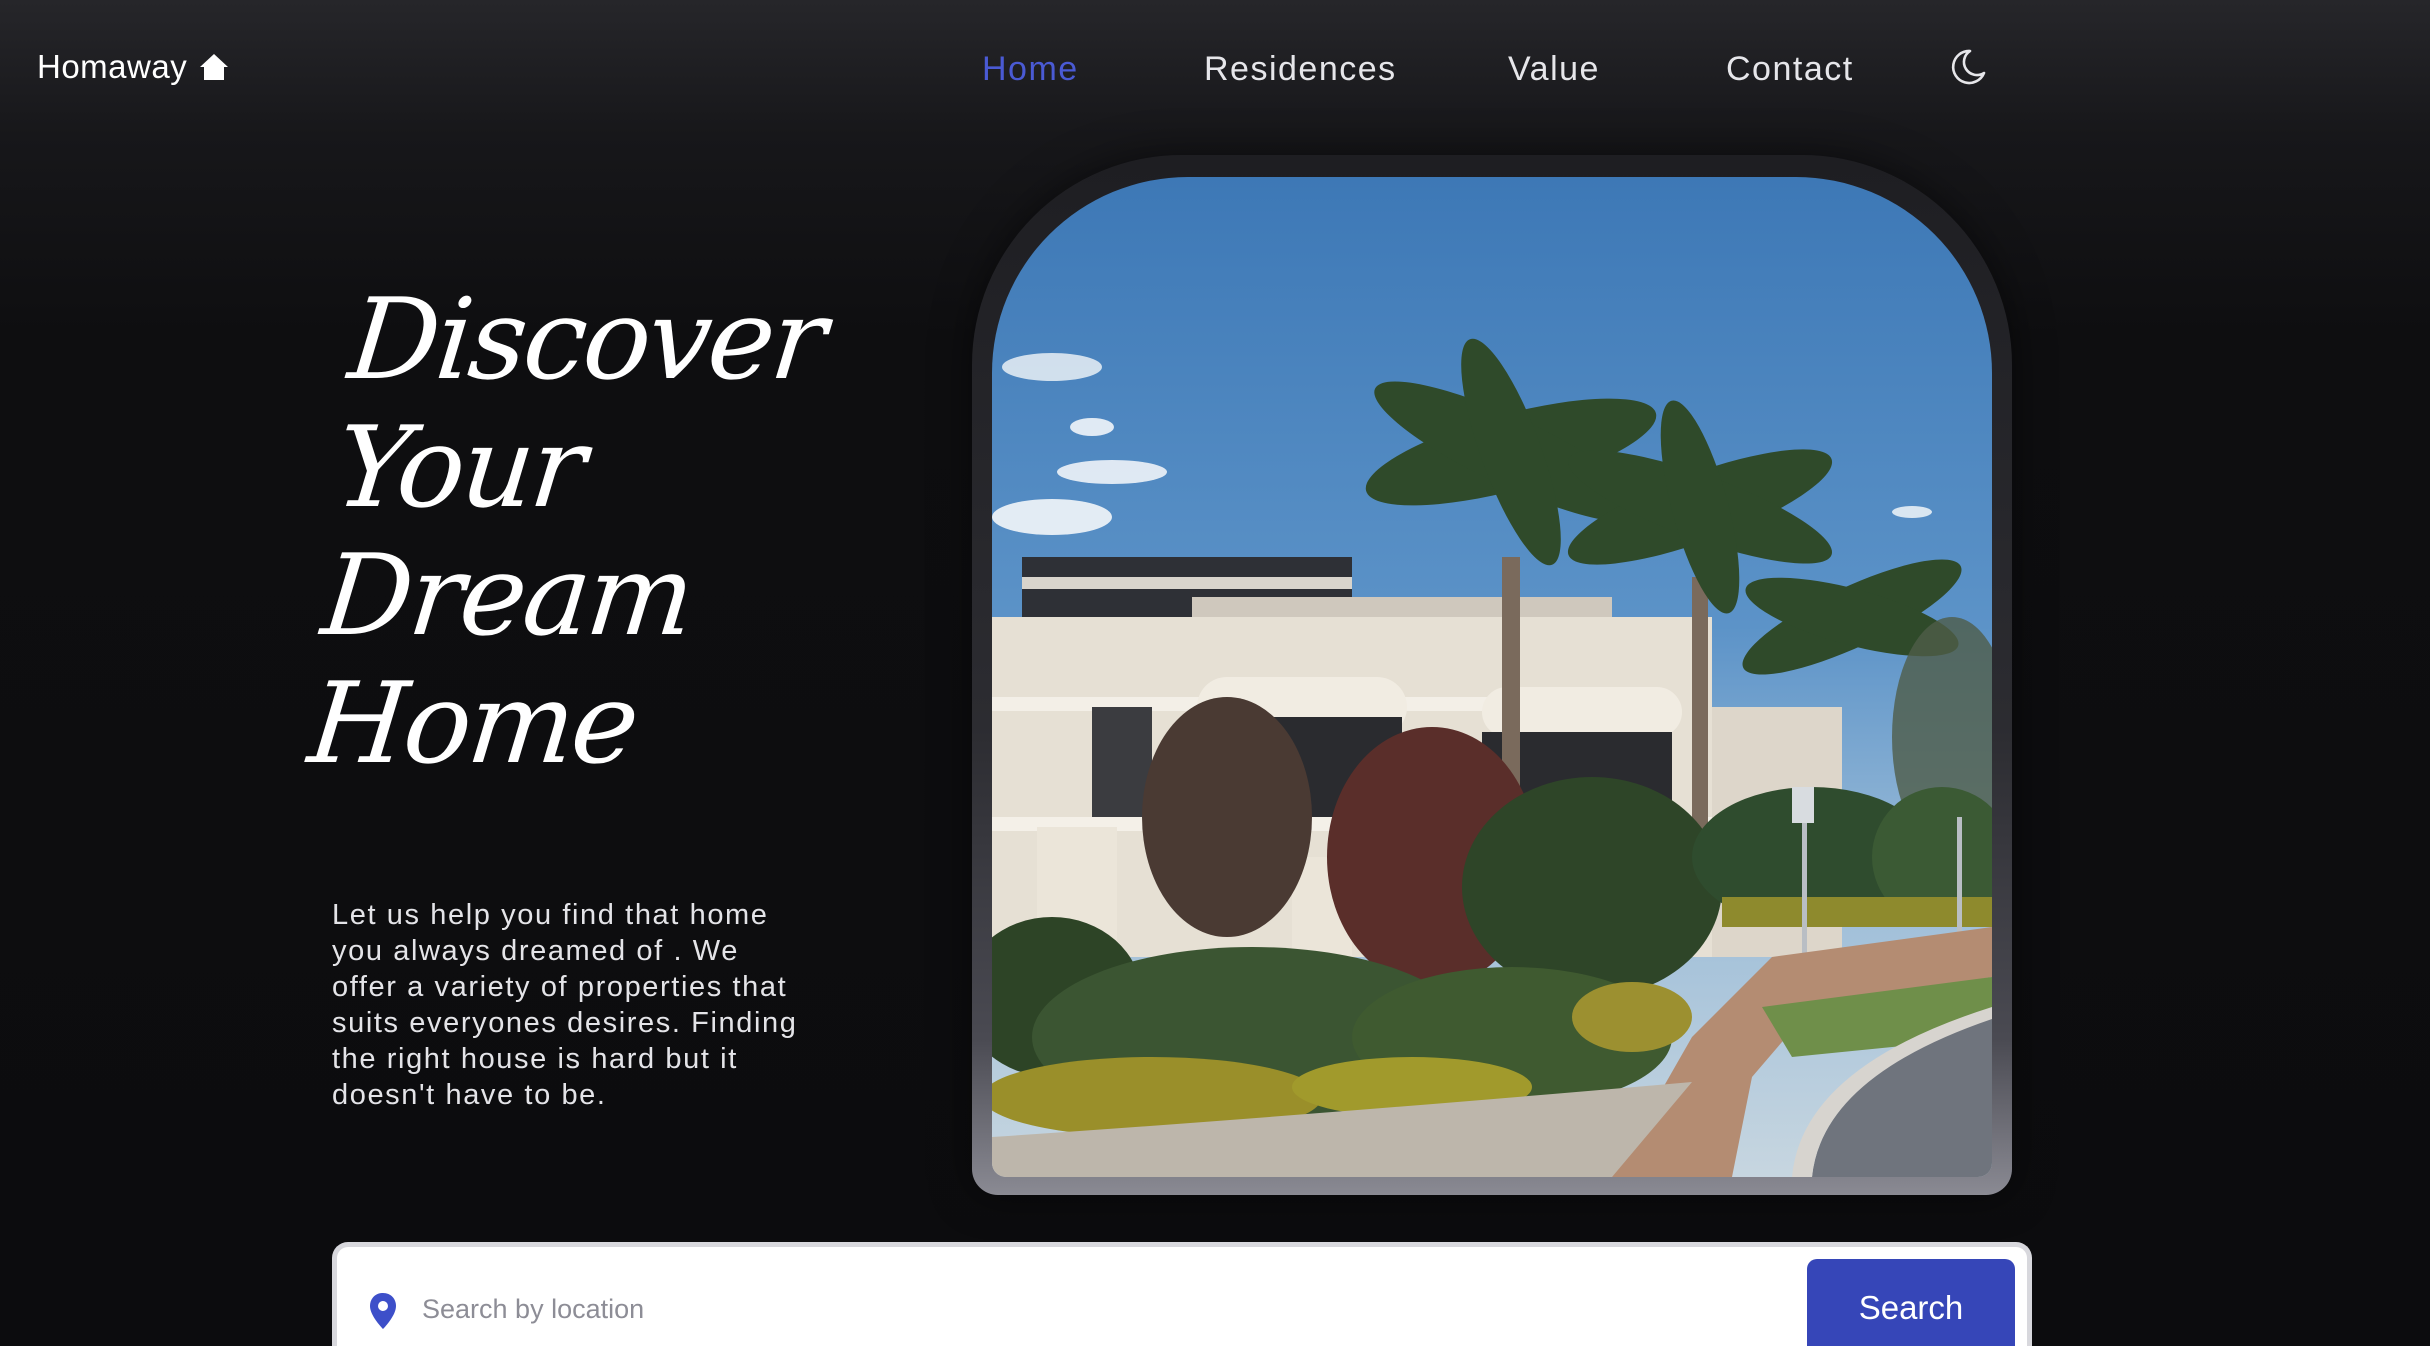 The height and width of the screenshot is (1346, 2430). Describe the element at coordinates (586, 340) in the screenshot. I see `hero-title-line: Discover` at that location.